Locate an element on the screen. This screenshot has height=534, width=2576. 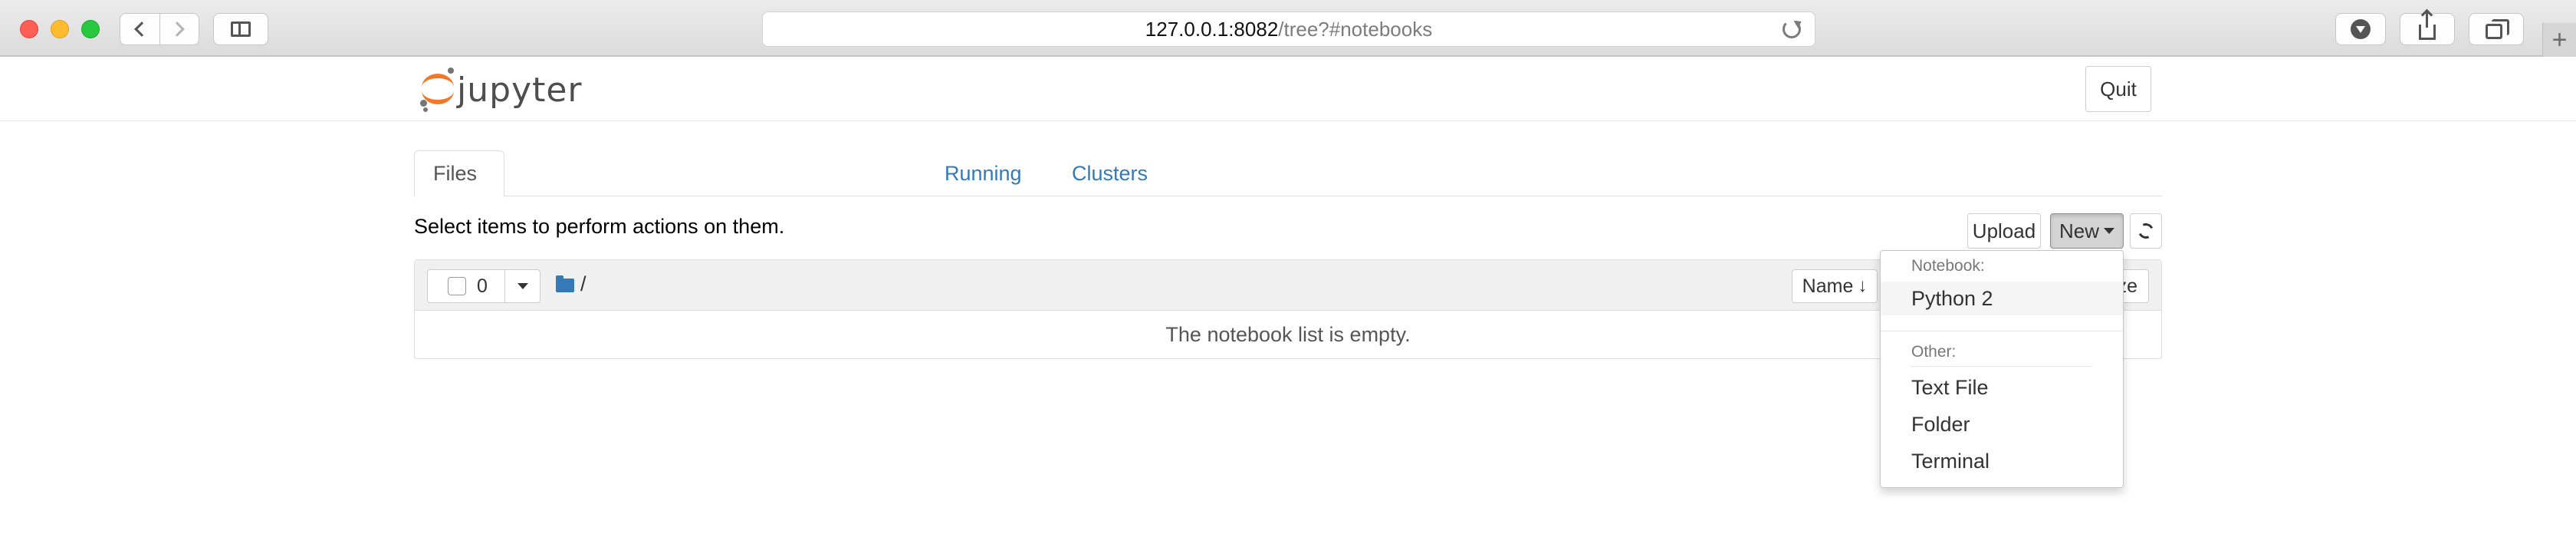
tab-files: Files is located at coordinates (459, 174).